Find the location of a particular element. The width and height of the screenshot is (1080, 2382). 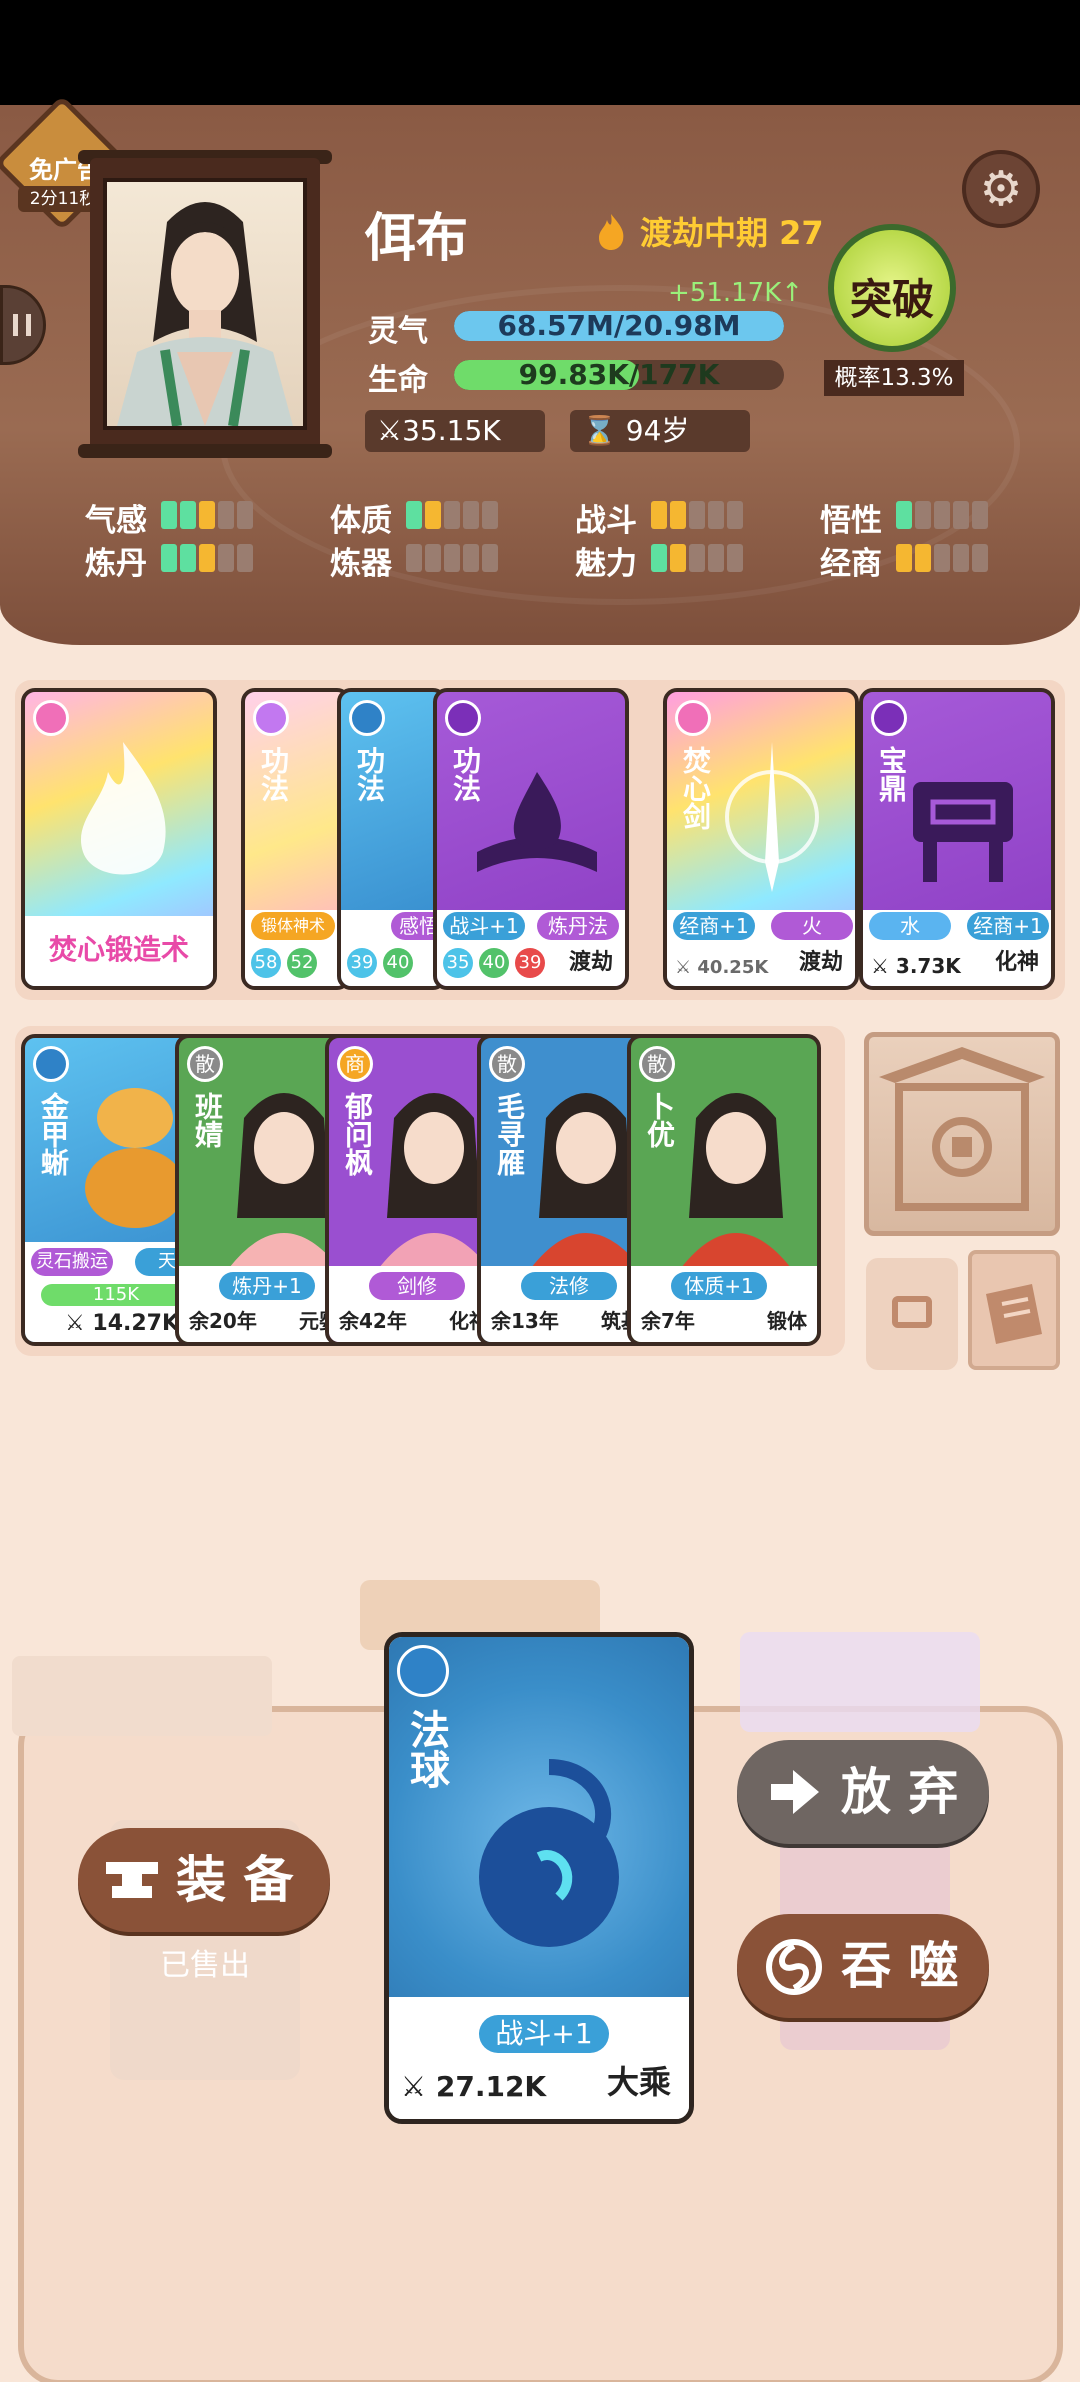

card-tag: 经商+1 is located at coordinates (714, 926).